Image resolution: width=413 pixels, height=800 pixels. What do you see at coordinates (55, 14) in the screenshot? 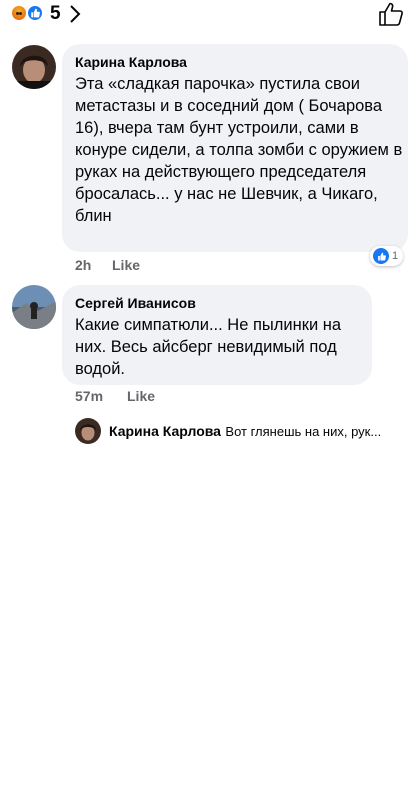
I see `reaction-count: 5` at bounding box center [55, 14].